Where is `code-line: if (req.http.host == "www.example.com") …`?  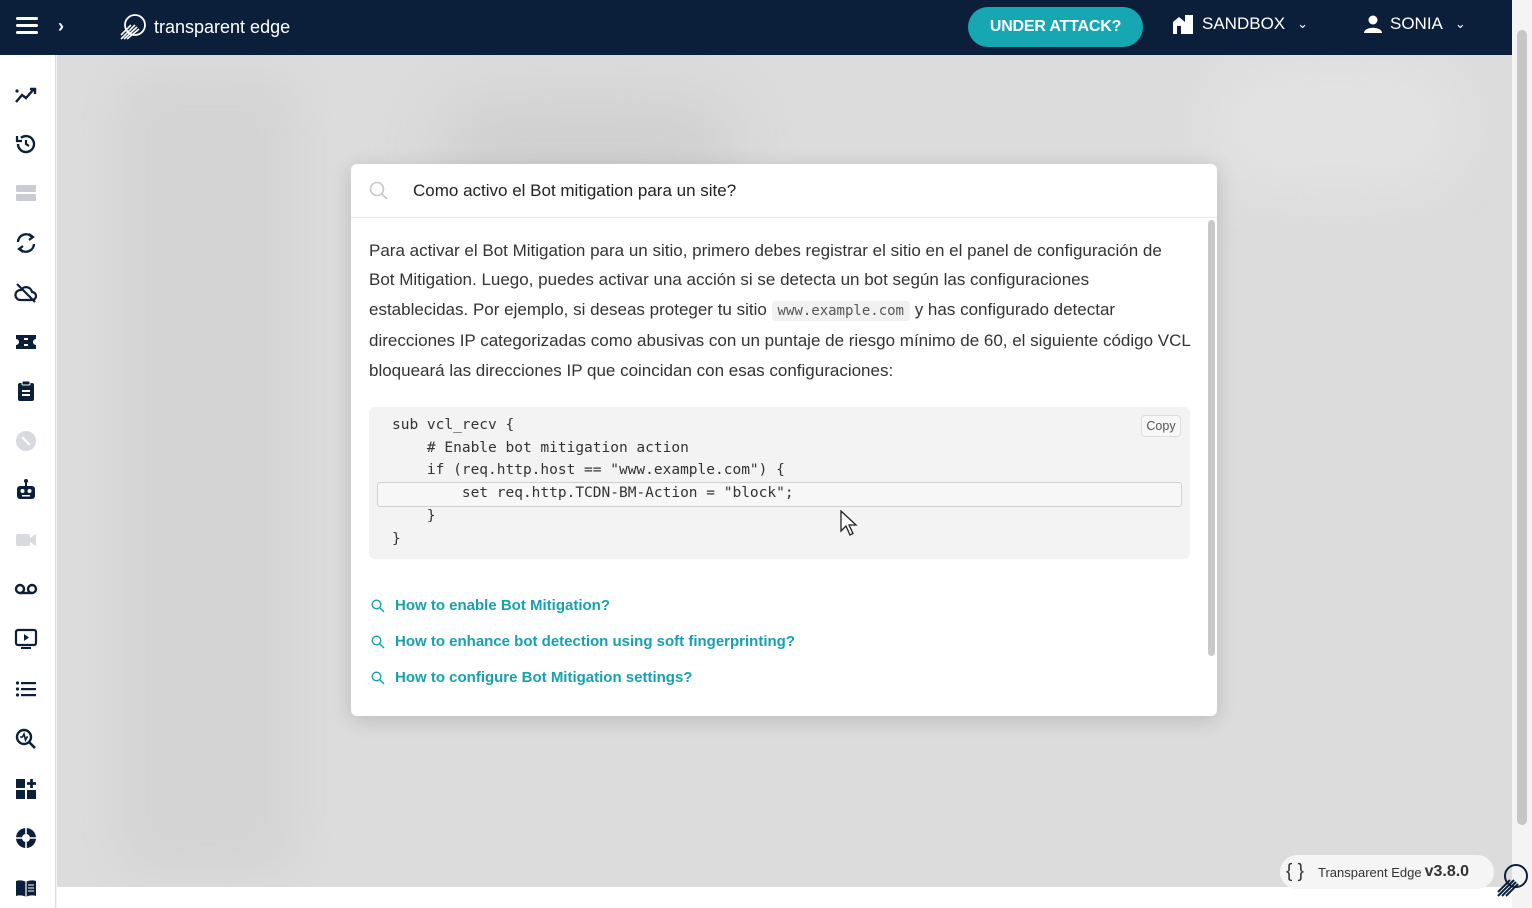 code-line: if (req.http.host == "www.example.com") … is located at coordinates (588, 470).